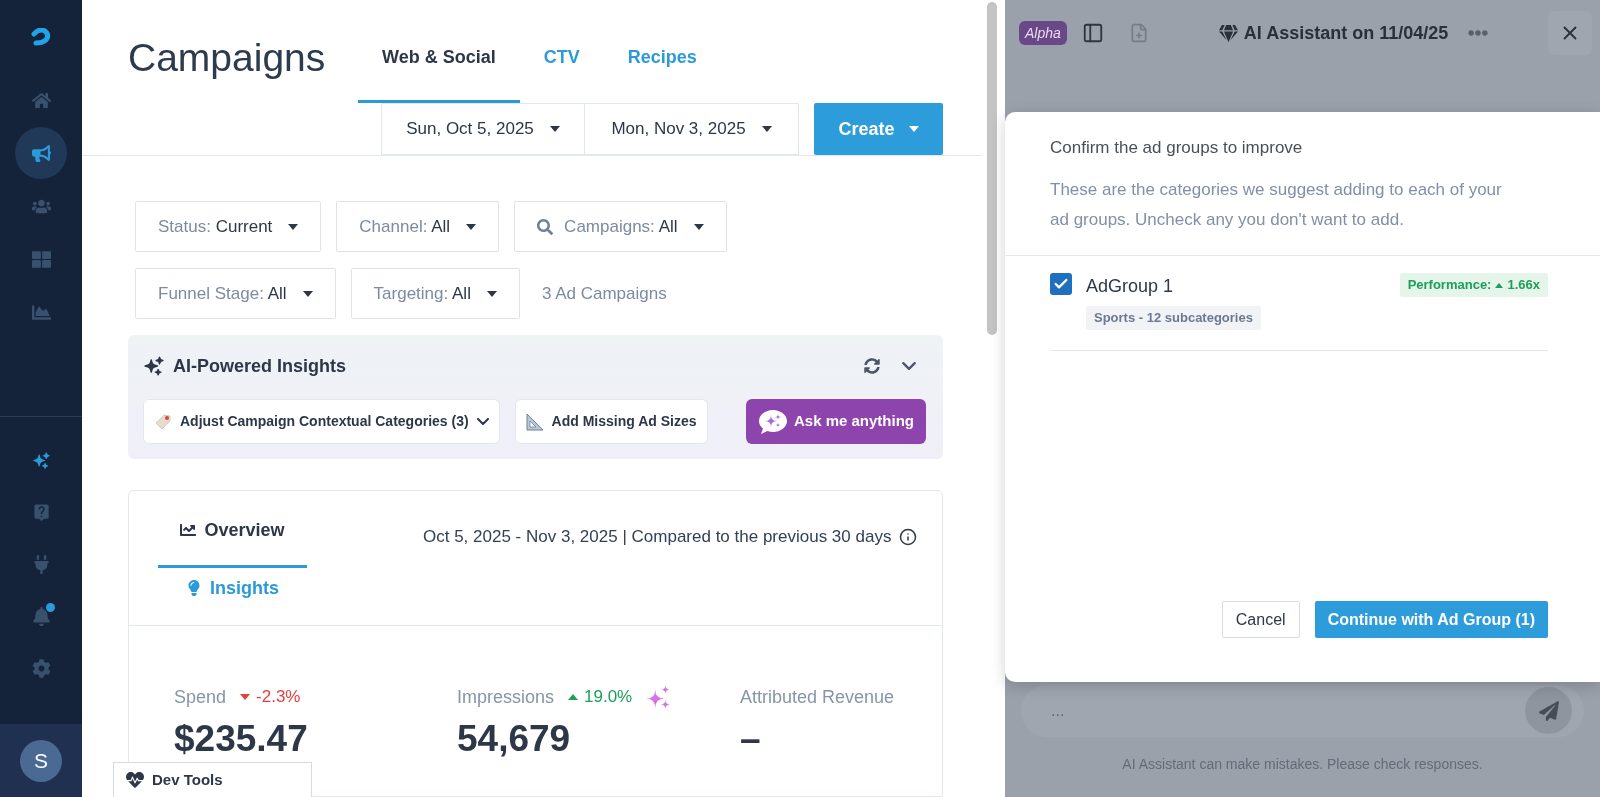  What do you see at coordinates (1173, 318) in the screenshot?
I see `category-tag: Sports - 12 subcategories` at bounding box center [1173, 318].